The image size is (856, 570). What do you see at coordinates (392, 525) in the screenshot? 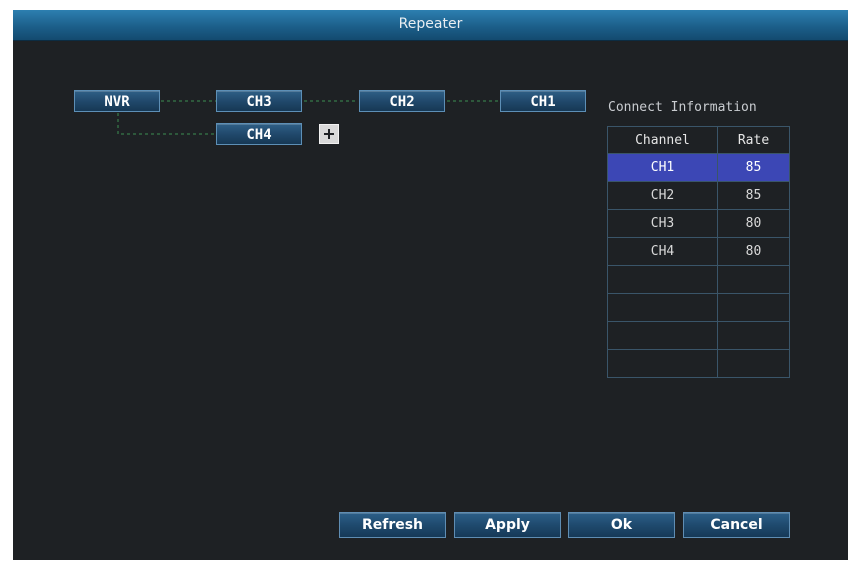
I see `refresh-button: Refresh` at bounding box center [392, 525].